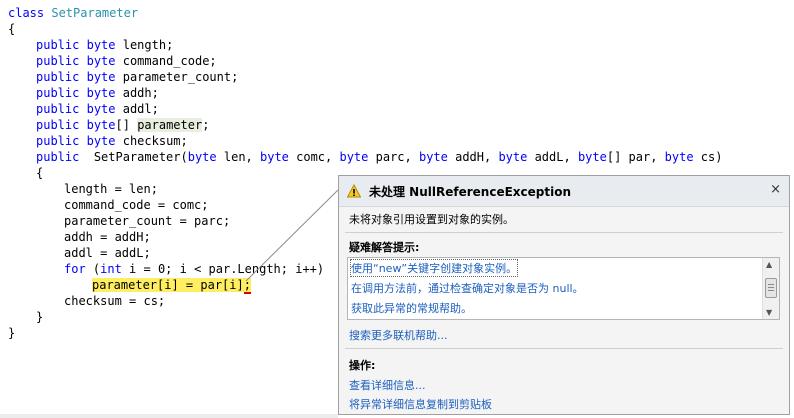 Image resolution: width=794 pixels, height=418 pixels. Describe the element at coordinates (170, 125) in the screenshot. I see `reference-highlight: parameter` at that location.